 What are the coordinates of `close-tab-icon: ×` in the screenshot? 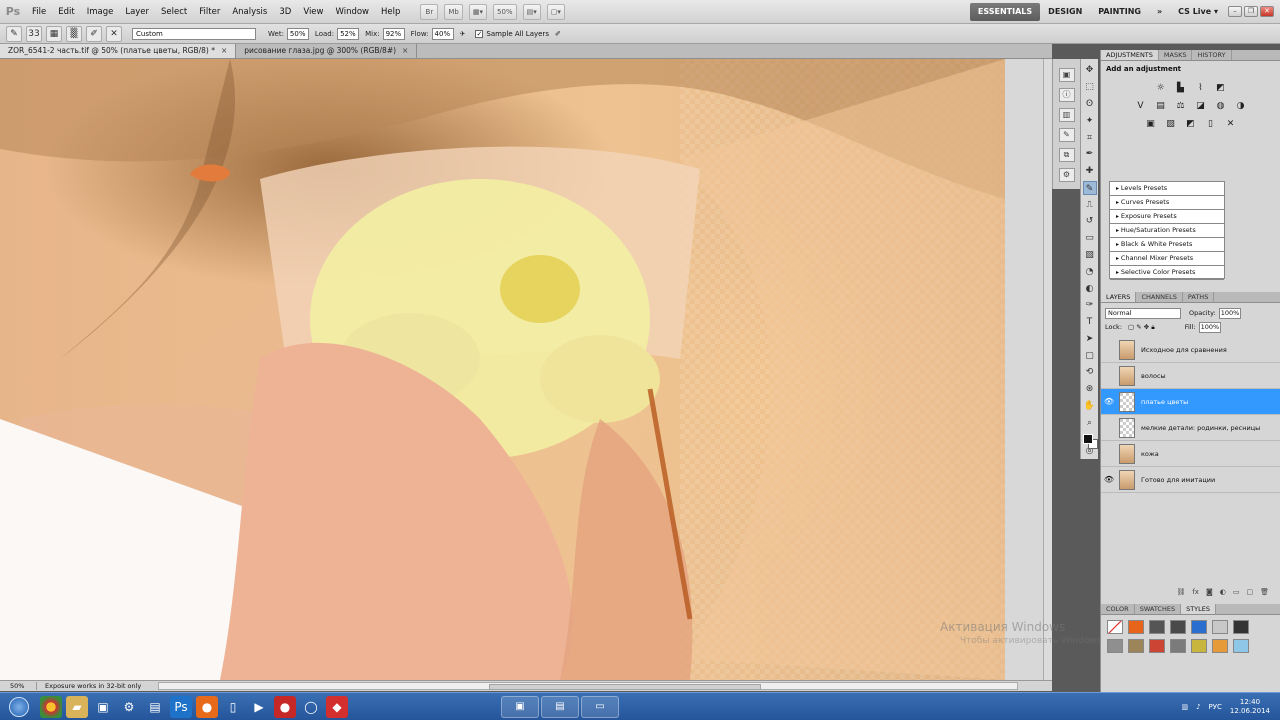 It's located at (224, 50).